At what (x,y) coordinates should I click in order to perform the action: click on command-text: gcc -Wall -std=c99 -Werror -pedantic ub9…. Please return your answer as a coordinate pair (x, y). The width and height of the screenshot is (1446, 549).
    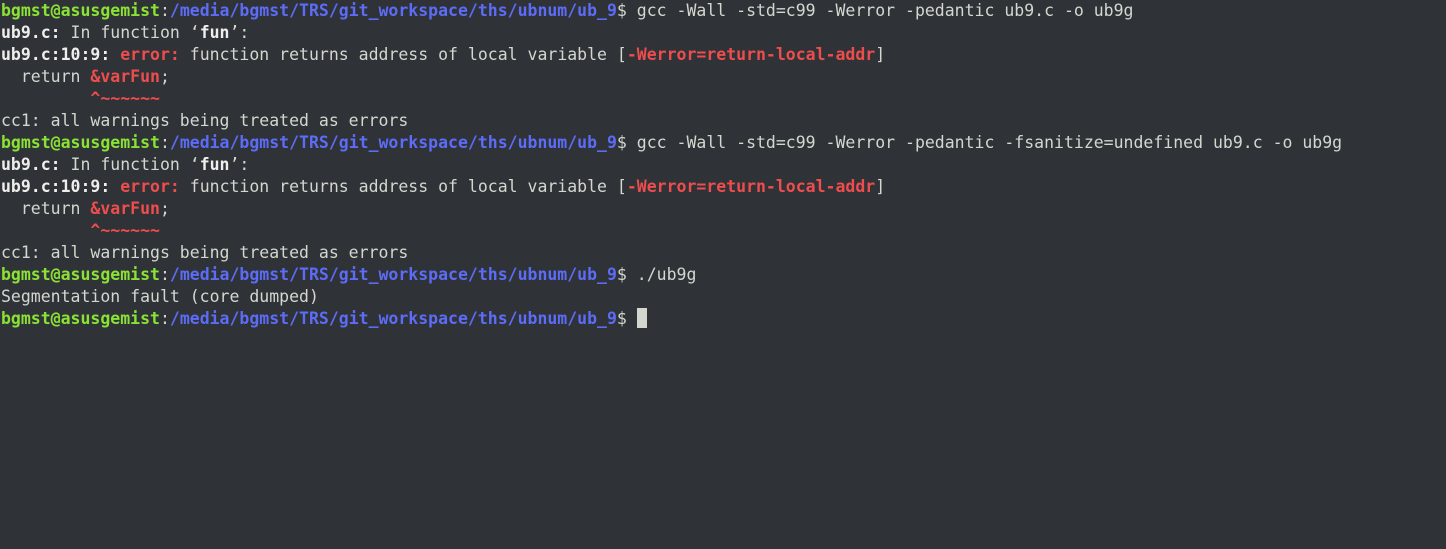
    Looking at the image, I should click on (885, 10).